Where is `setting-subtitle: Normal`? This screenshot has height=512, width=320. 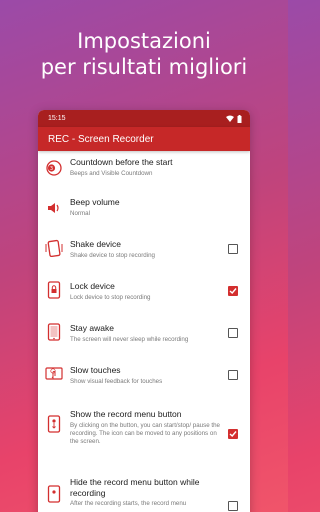
setting-subtitle: Normal is located at coordinates (80, 213).